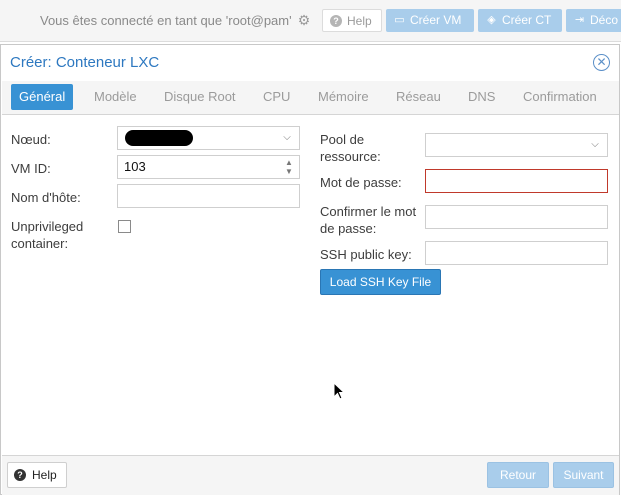  I want to click on footer-help-button: ? Help, so click(37, 475).